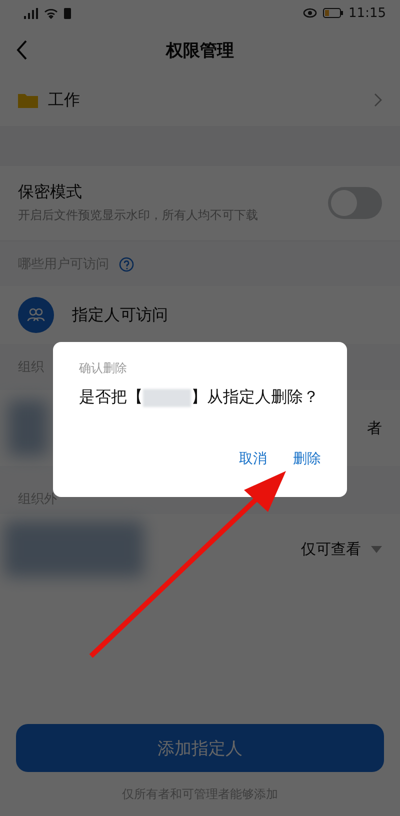 This screenshot has height=816, width=400. What do you see at coordinates (103, 368) in the screenshot?
I see `dialog-title: 确认删除` at bounding box center [103, 368].